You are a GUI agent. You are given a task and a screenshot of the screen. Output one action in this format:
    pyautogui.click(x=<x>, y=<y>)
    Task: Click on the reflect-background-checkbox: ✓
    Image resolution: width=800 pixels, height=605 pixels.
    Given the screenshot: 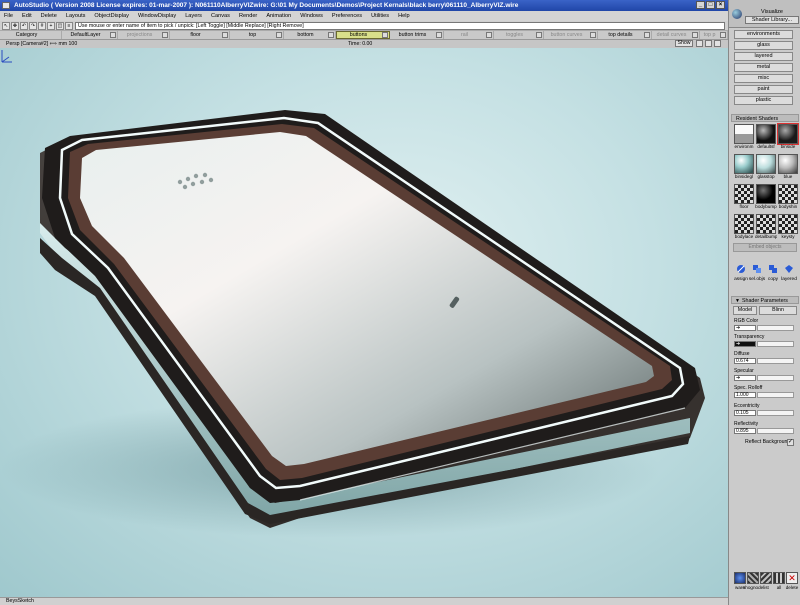 What is the action you would take?
    pyautogui.click(x=790, y=442)
    